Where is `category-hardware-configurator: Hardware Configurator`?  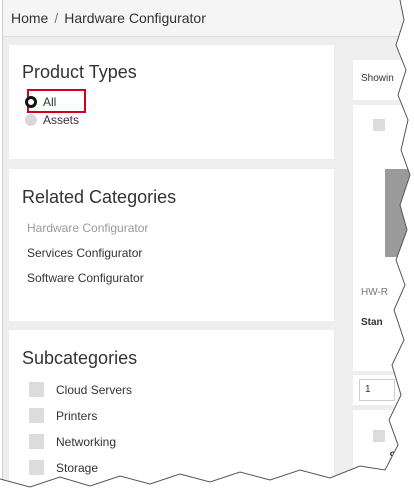 category-hardware-configurator: Hardware Configurator is located at coordinates (87, 228).